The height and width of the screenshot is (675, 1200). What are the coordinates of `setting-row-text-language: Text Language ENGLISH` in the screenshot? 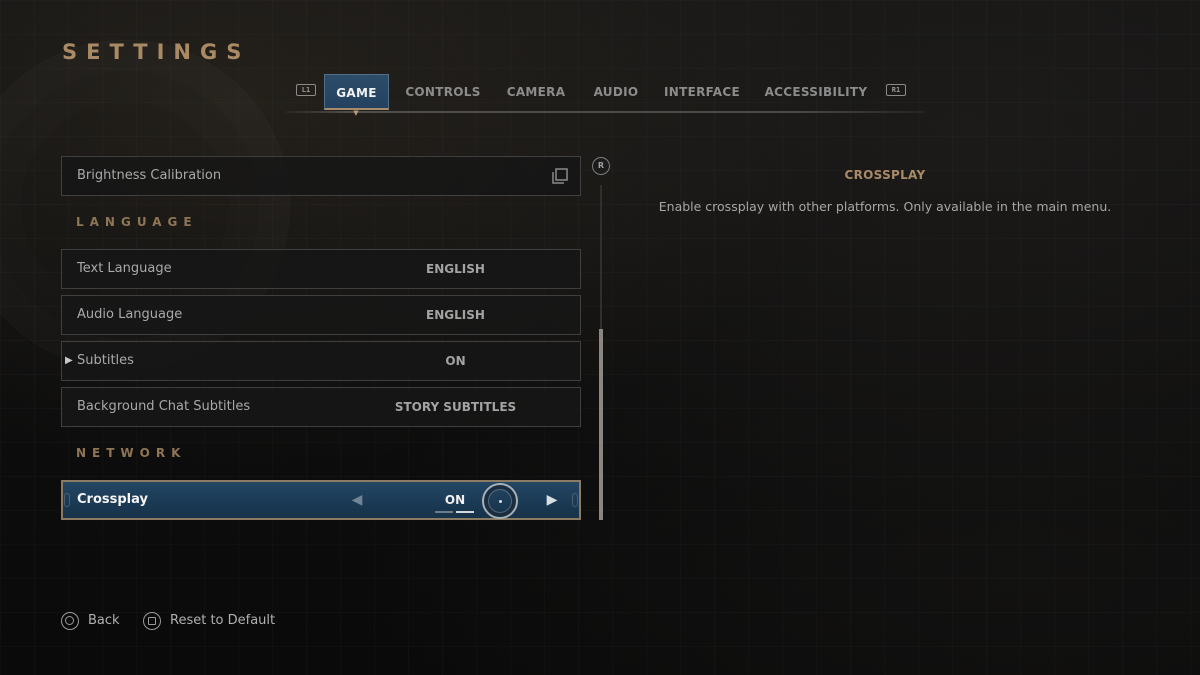 It's located at (321, 269).